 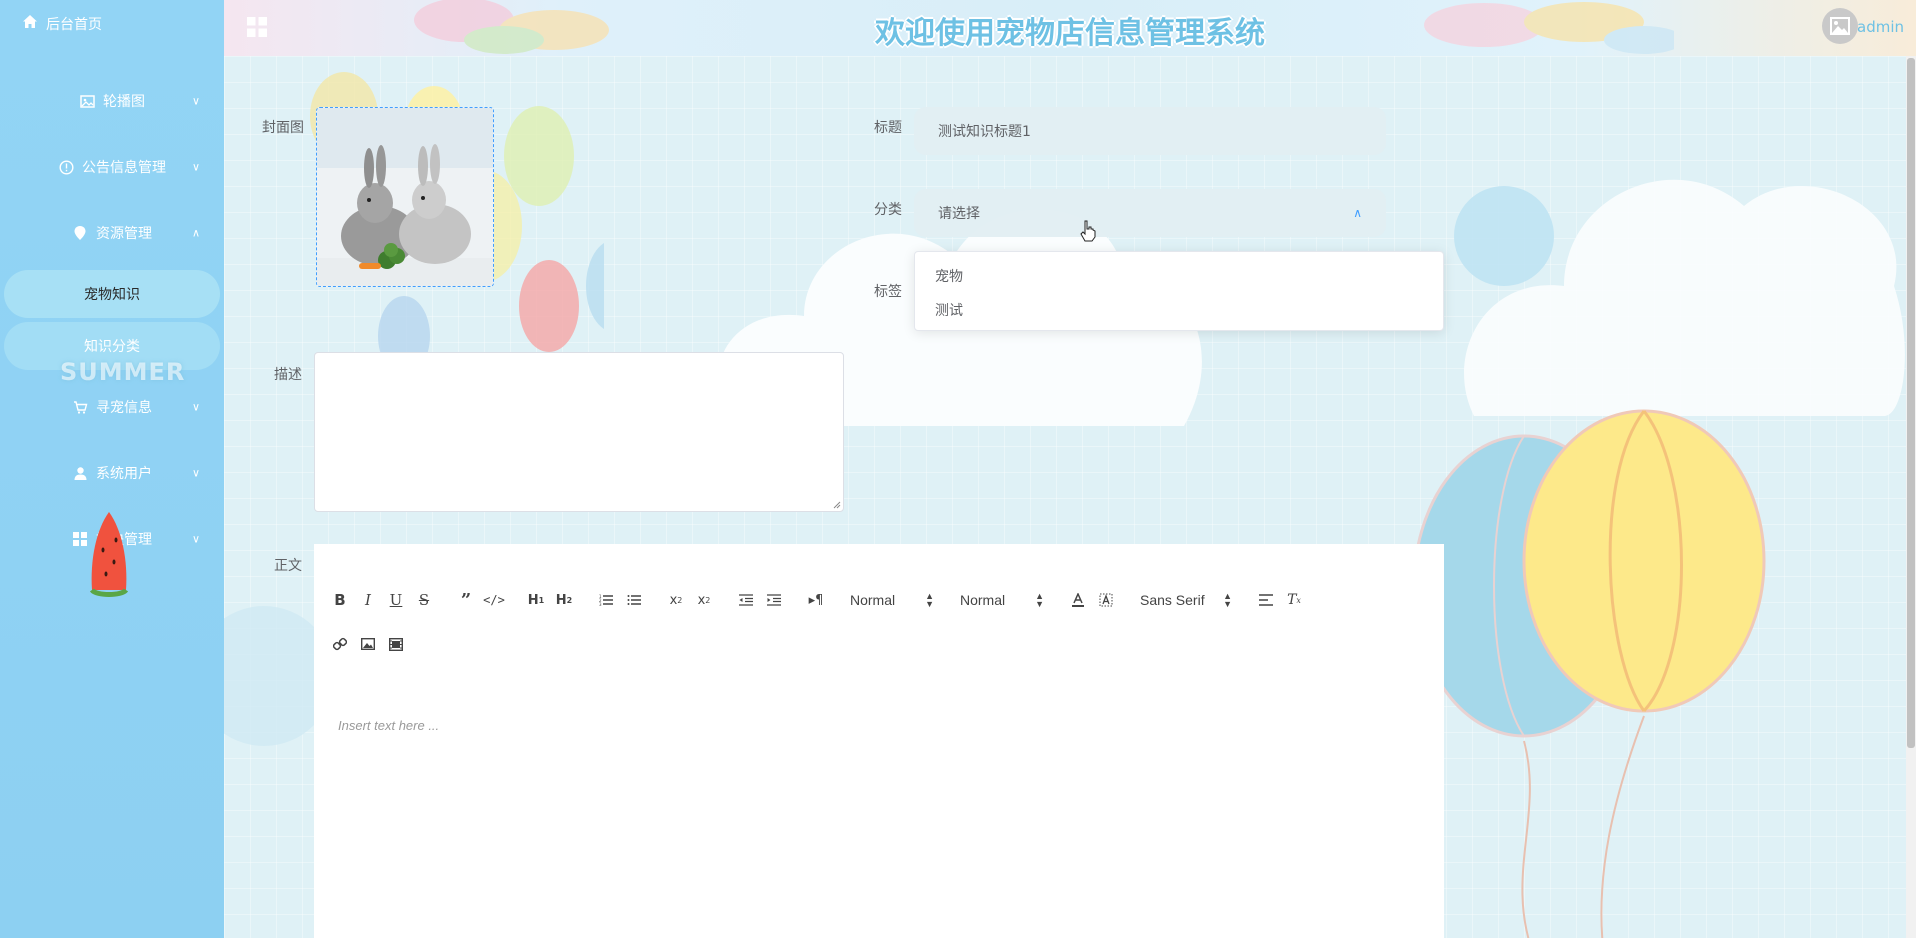 I want to click on sidebar-item-label: 公告信息管理, so click(x=124, y=168).